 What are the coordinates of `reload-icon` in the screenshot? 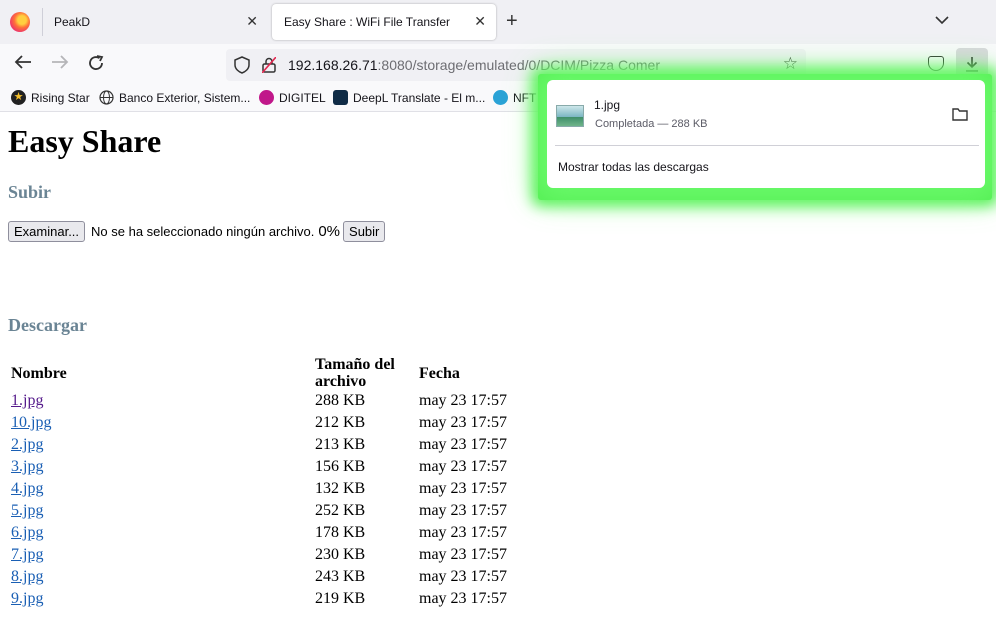 It's located at (96, 65).